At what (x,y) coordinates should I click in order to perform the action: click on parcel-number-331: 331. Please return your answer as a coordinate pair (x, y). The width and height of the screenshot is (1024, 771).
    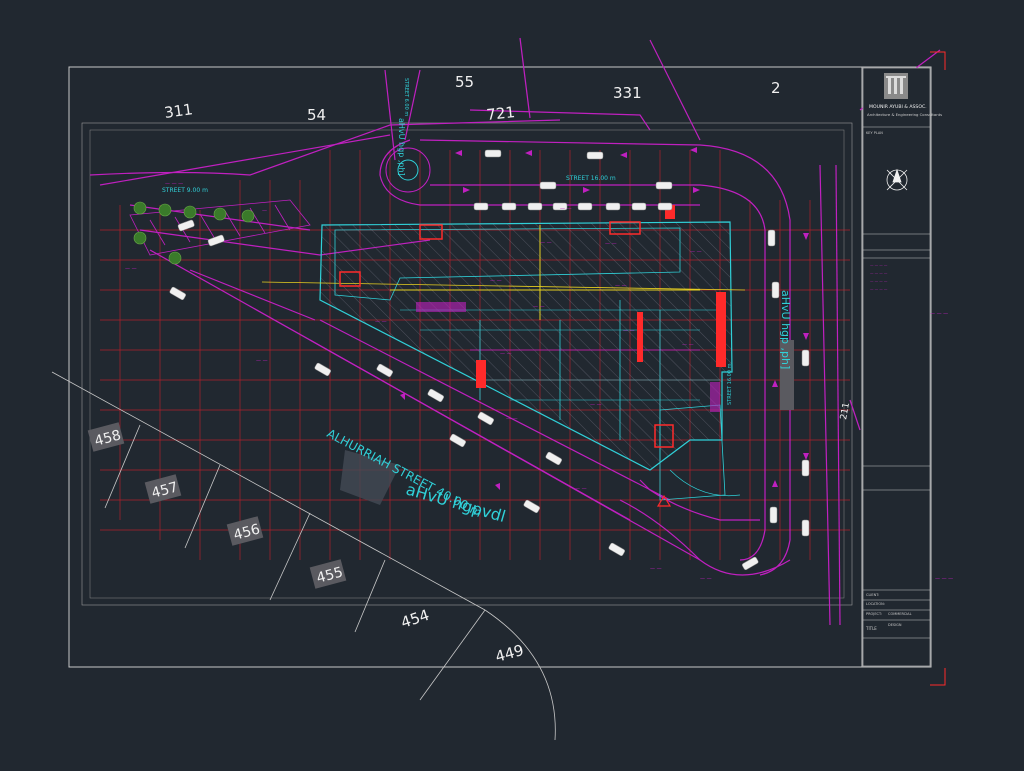
    Looking at the image, I should click on (627, 93).